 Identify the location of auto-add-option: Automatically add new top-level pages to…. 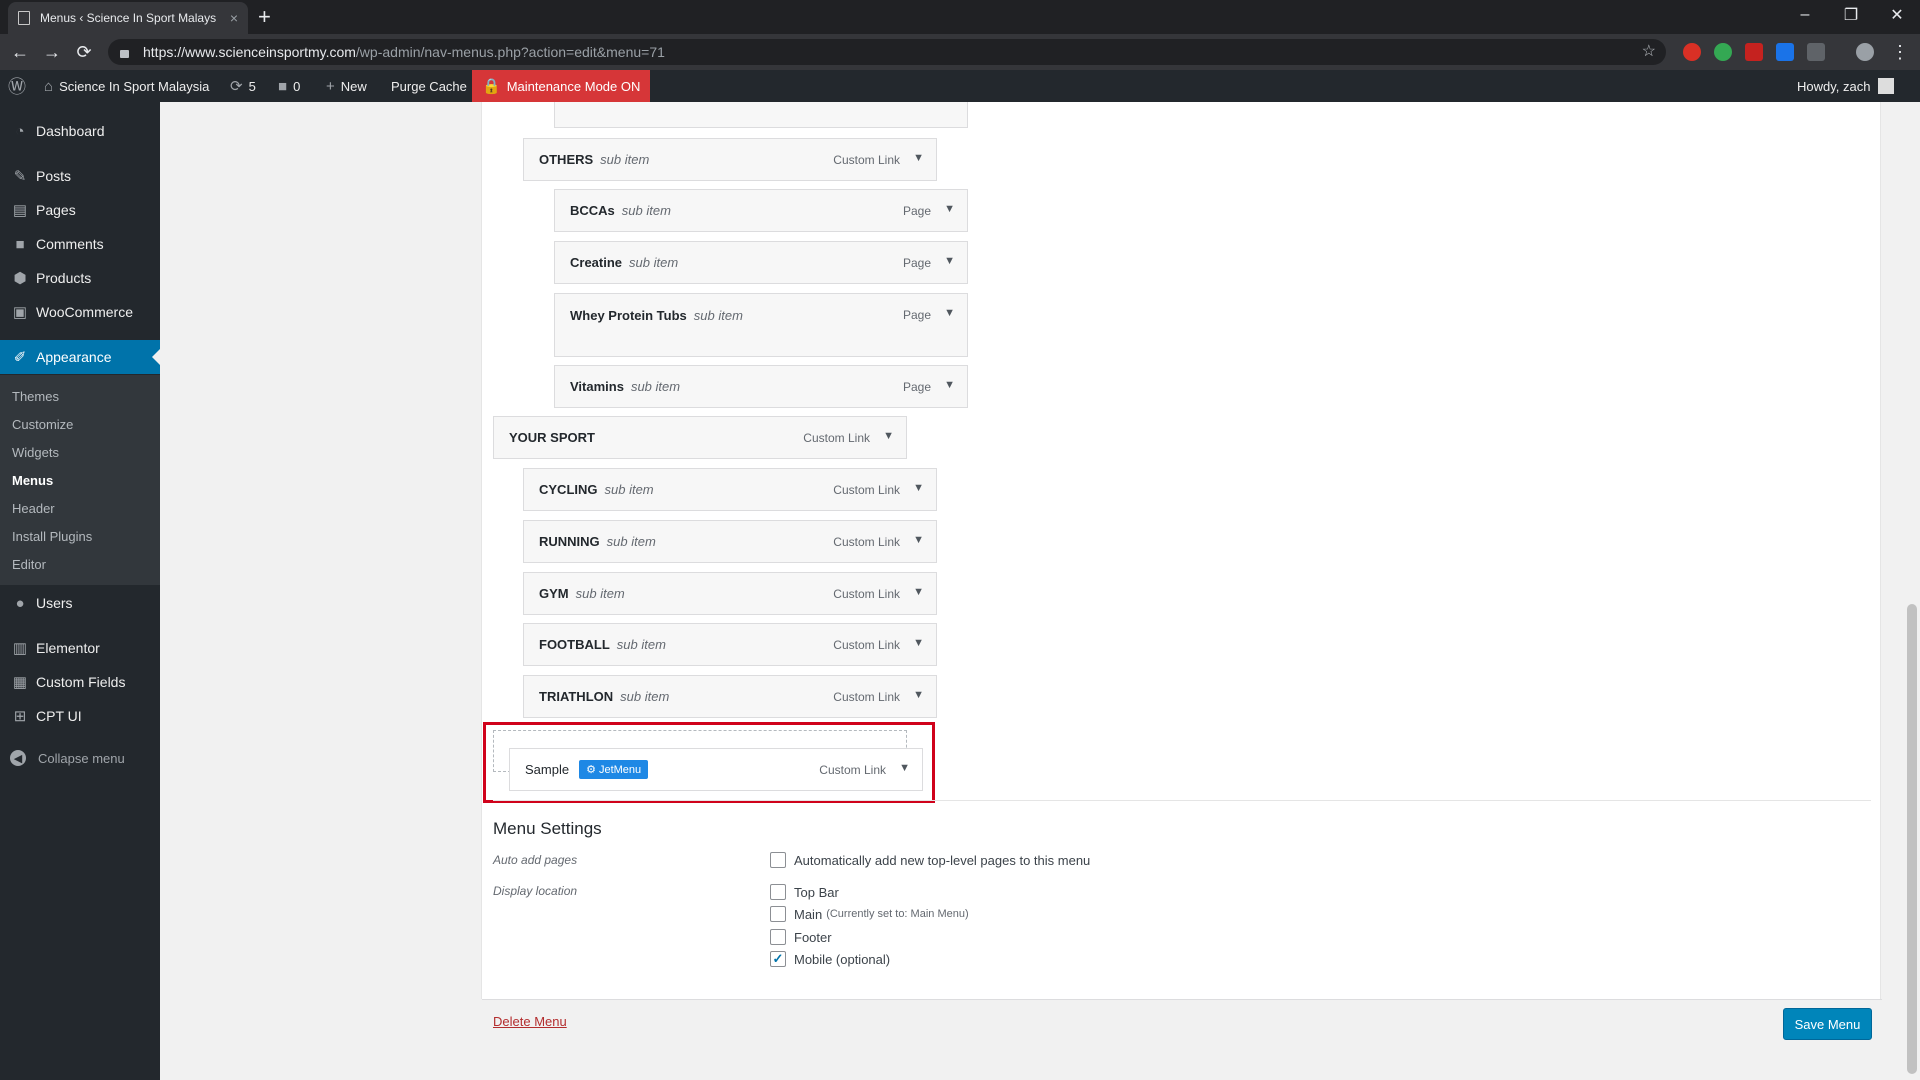
(930, 860).